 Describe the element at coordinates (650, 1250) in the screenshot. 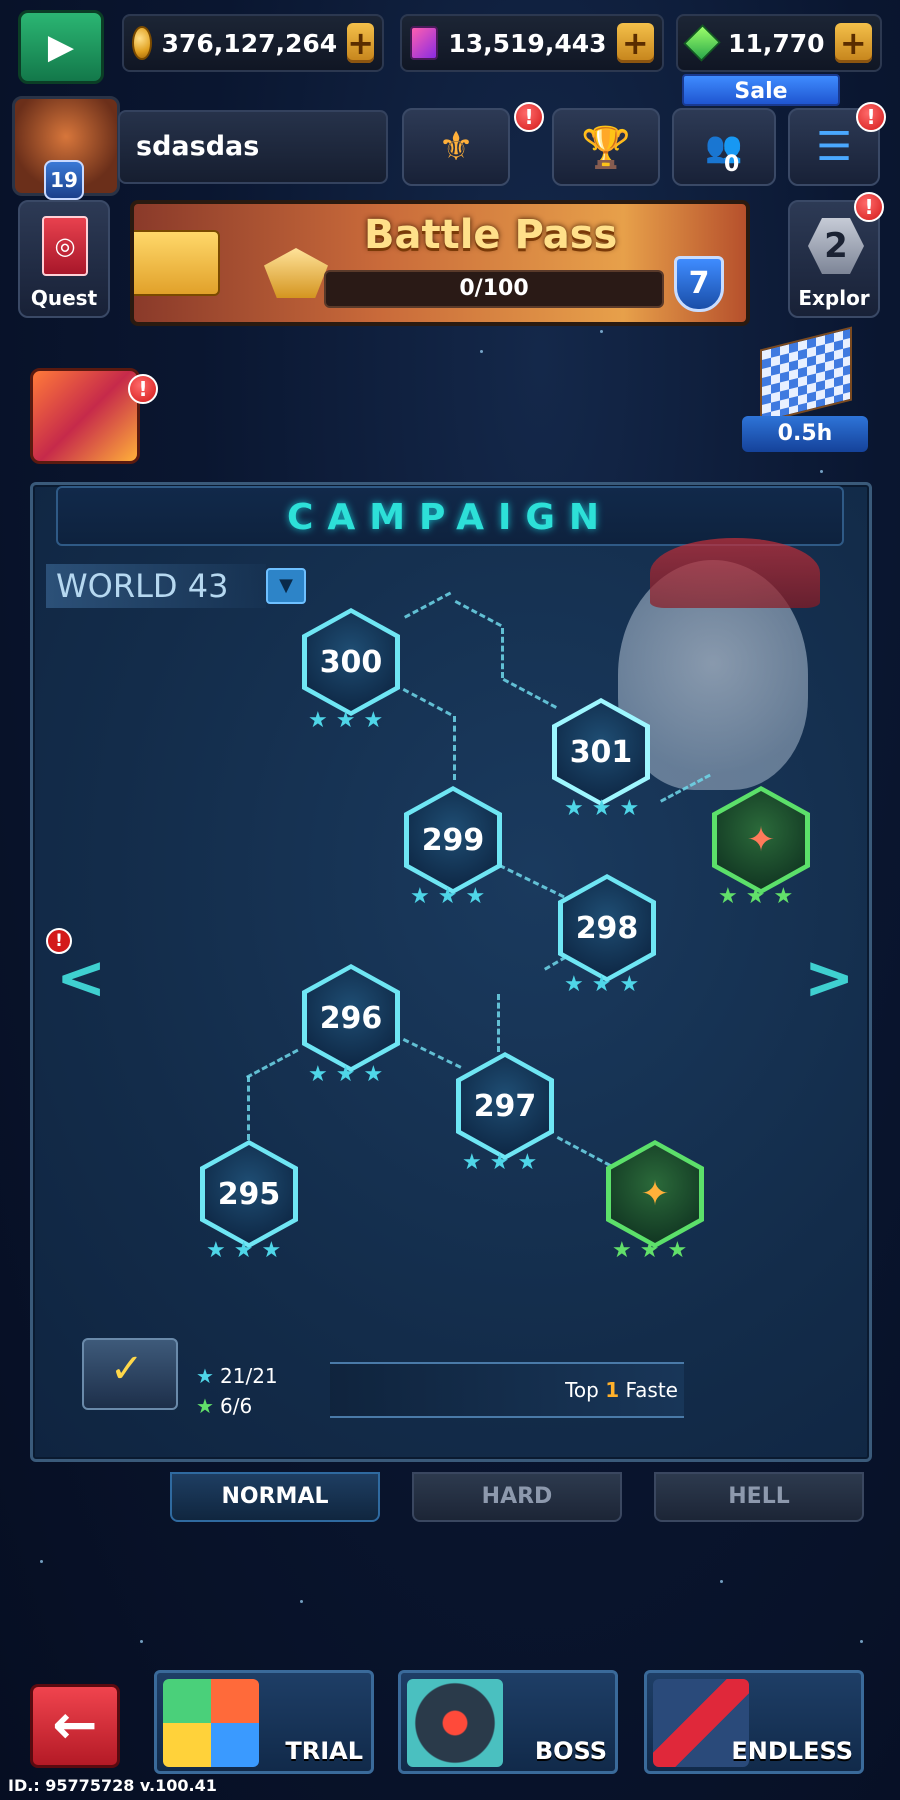

I see `boss-lower-stars: ★ ★ ★` at that location.